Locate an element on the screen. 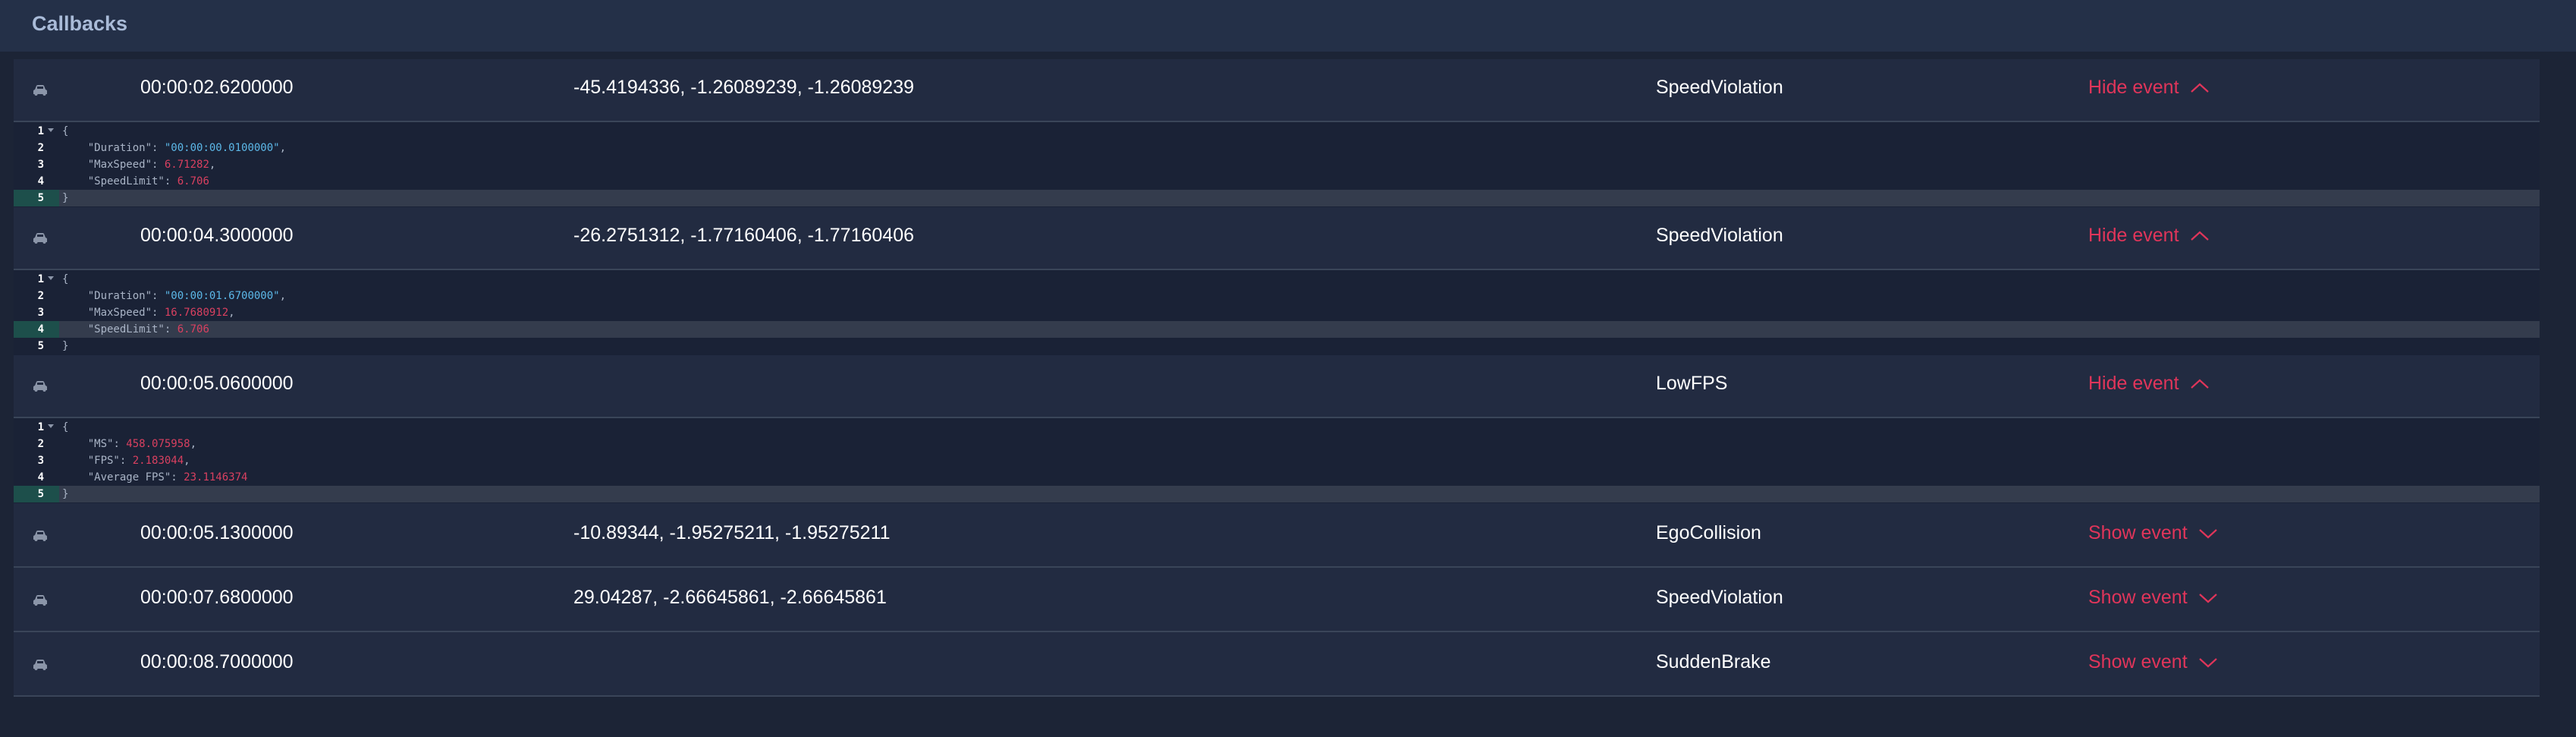 The height and width of the screenshot is (737, 2576). code-line: 2 "MS": 458.075958, is located at coordinates (1277, 444).